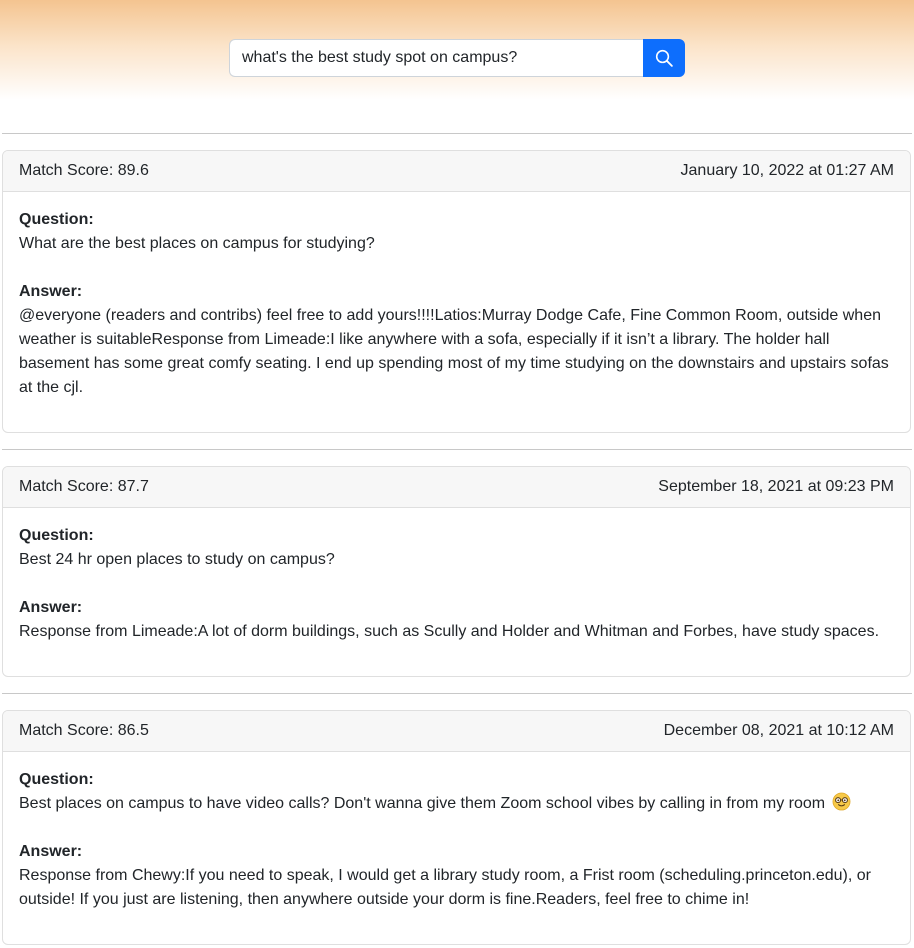 This screenshot has height=948, width=914. Describe the element at coordinates (841, 801) in the screenshot. I see `nerd-face-emoji-icon` at that location.